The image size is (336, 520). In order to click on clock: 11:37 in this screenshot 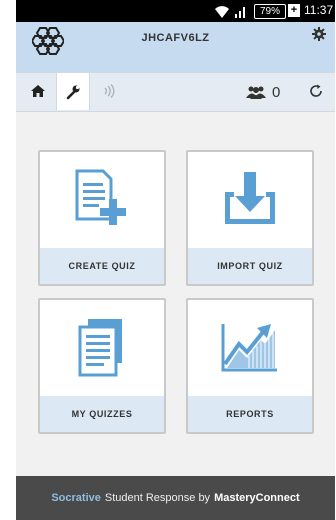, I will do `click(319, 10)`.